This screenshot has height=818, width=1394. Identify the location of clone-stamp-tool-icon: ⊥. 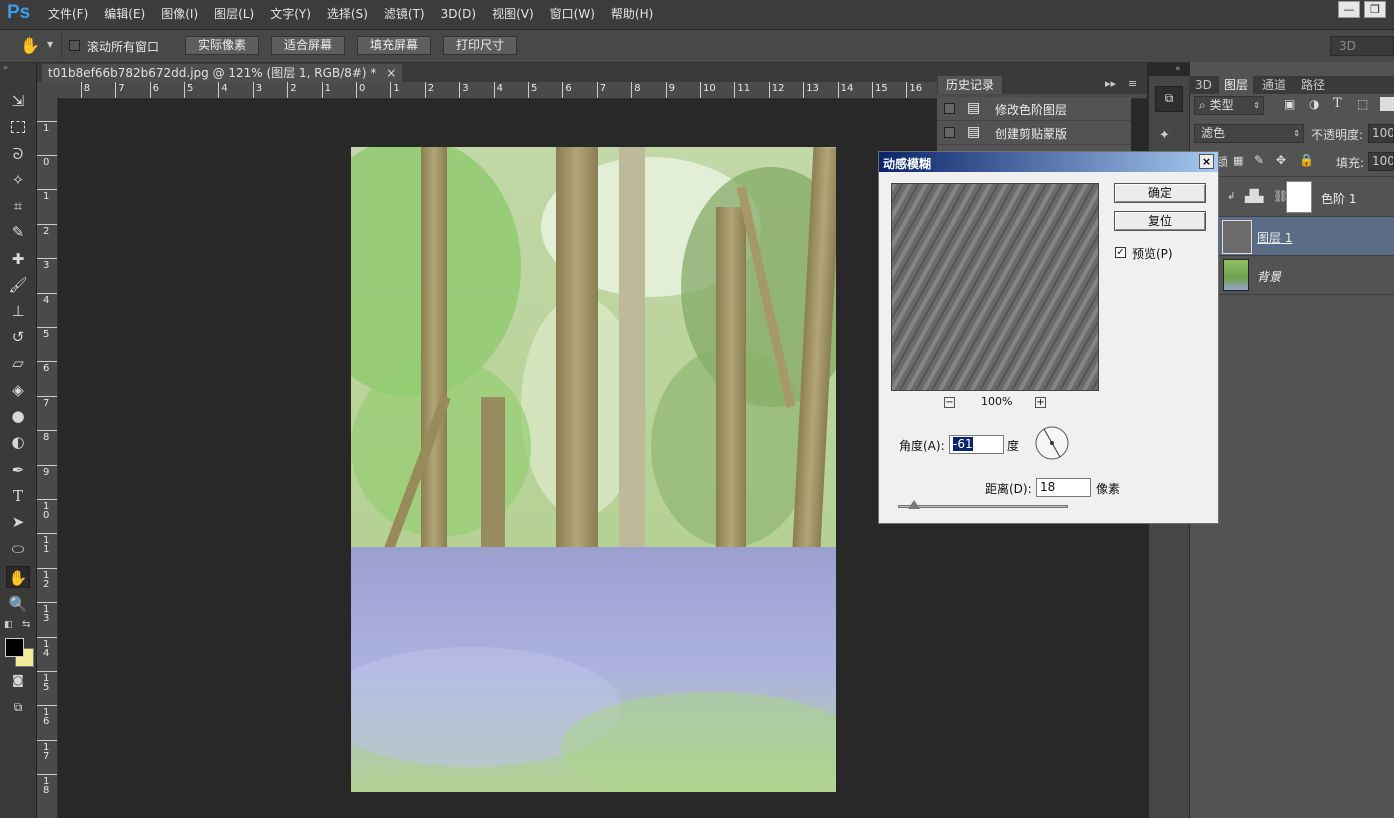
(18, 311).